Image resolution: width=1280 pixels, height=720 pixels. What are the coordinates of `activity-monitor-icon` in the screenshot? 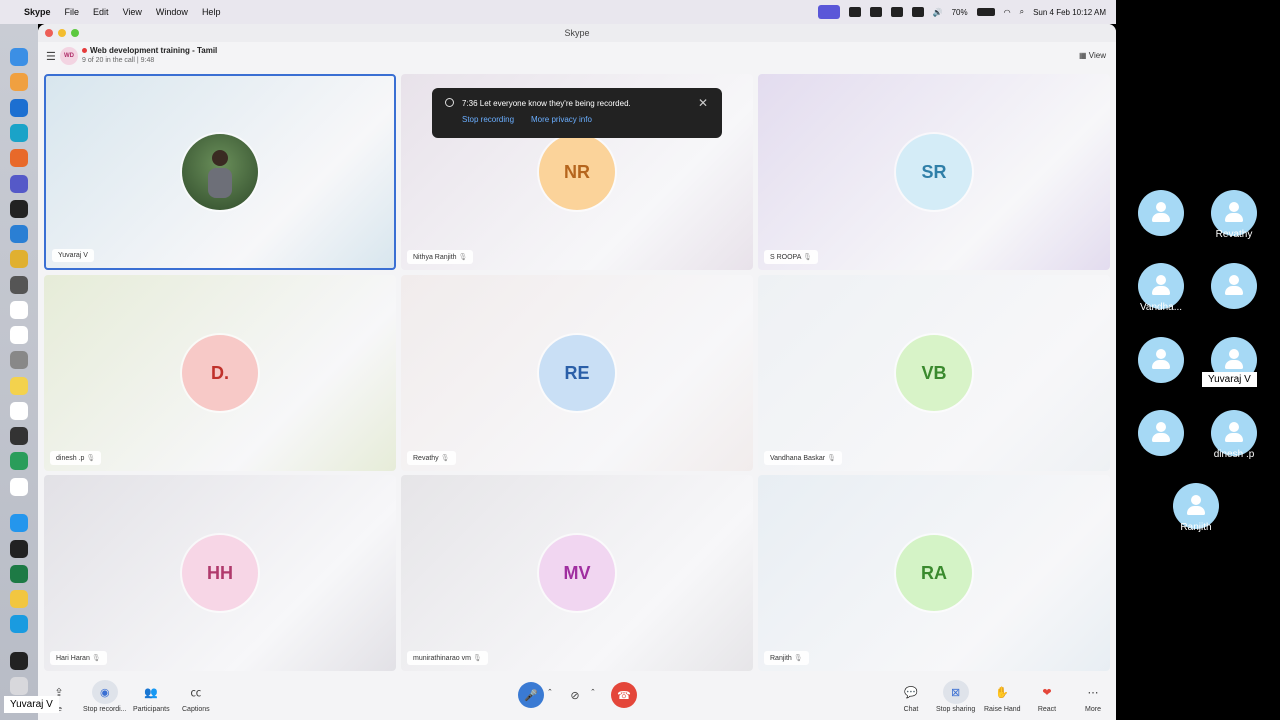 It's located at (19, 549).